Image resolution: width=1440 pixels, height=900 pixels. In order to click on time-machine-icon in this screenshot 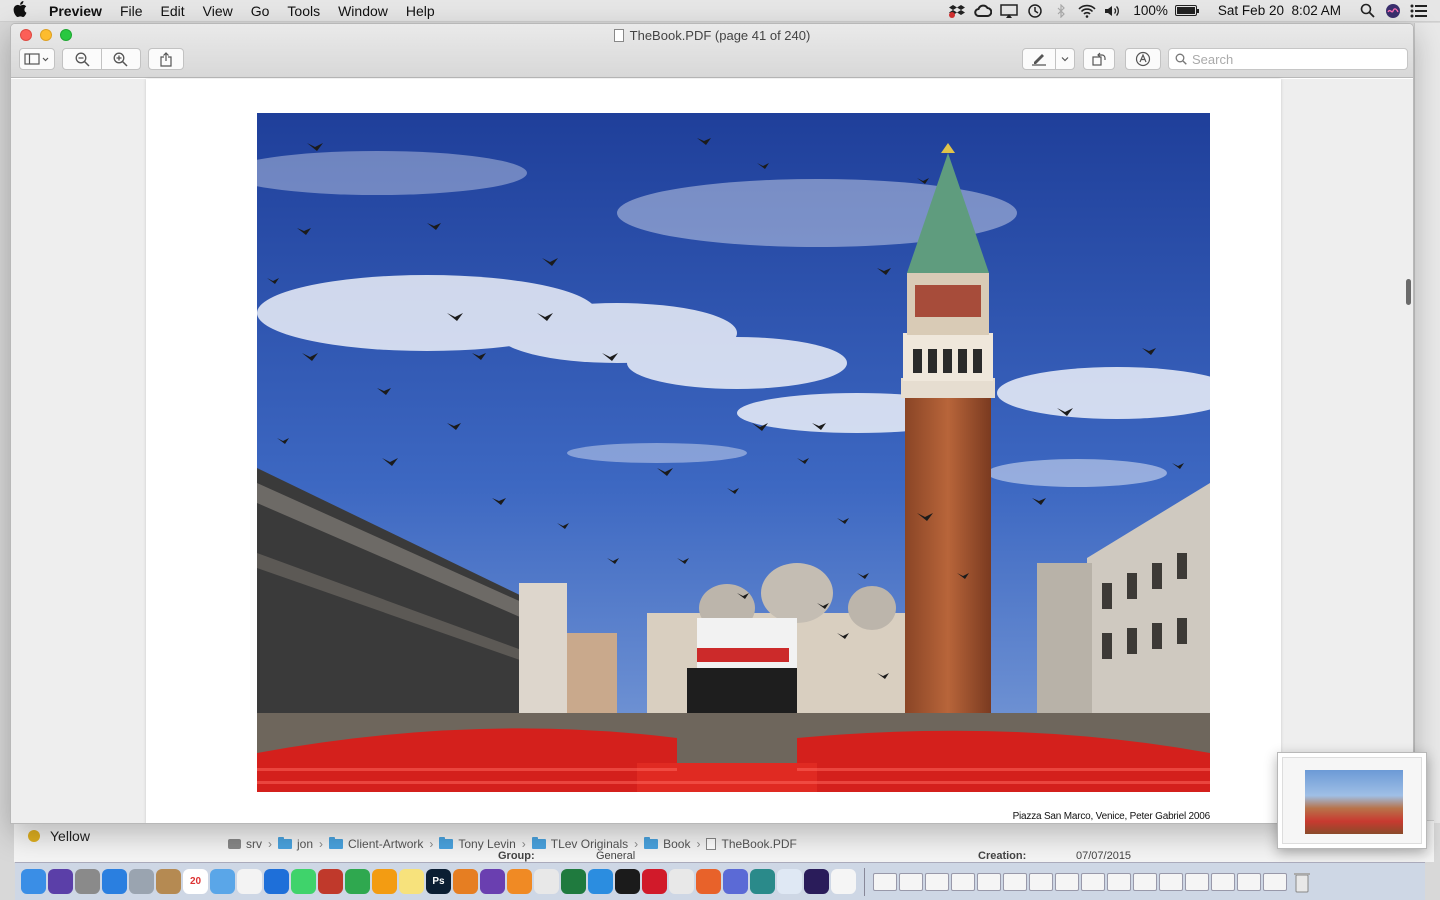, I will do `click(1035, 11)`.